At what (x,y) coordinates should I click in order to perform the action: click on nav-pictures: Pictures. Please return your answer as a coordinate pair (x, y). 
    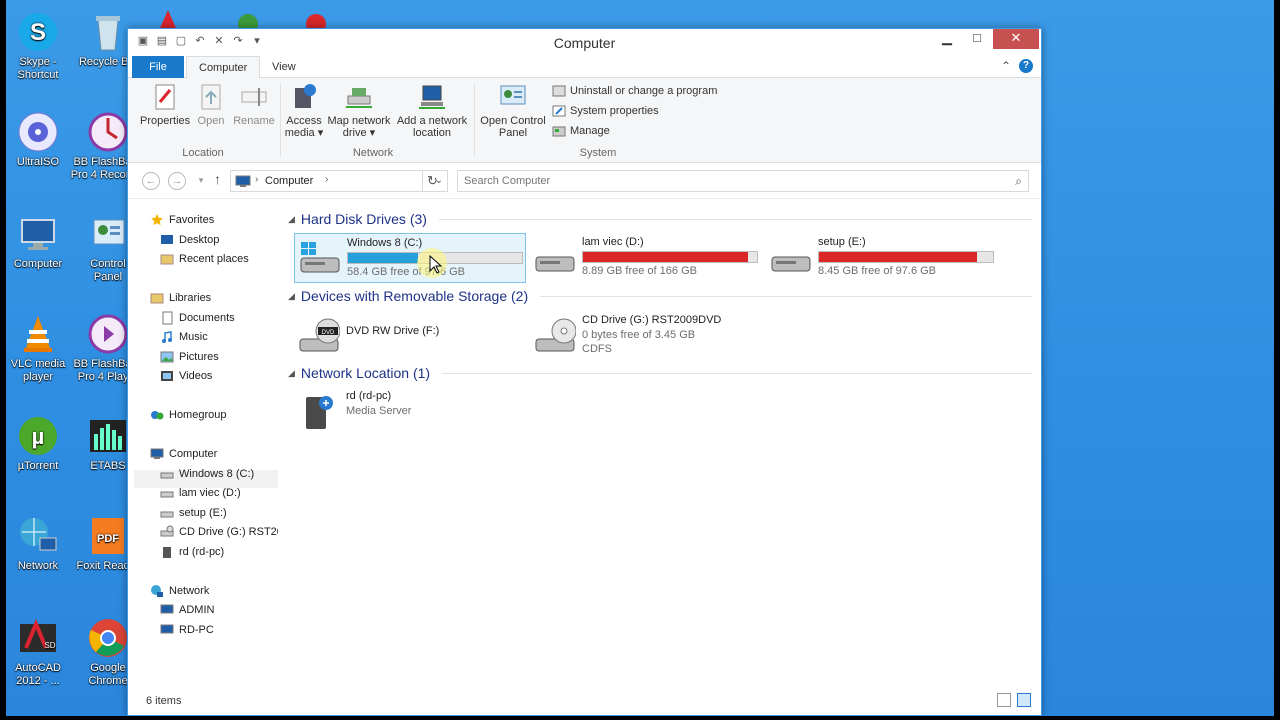
    Looking at the image, I should click on (189, 357).